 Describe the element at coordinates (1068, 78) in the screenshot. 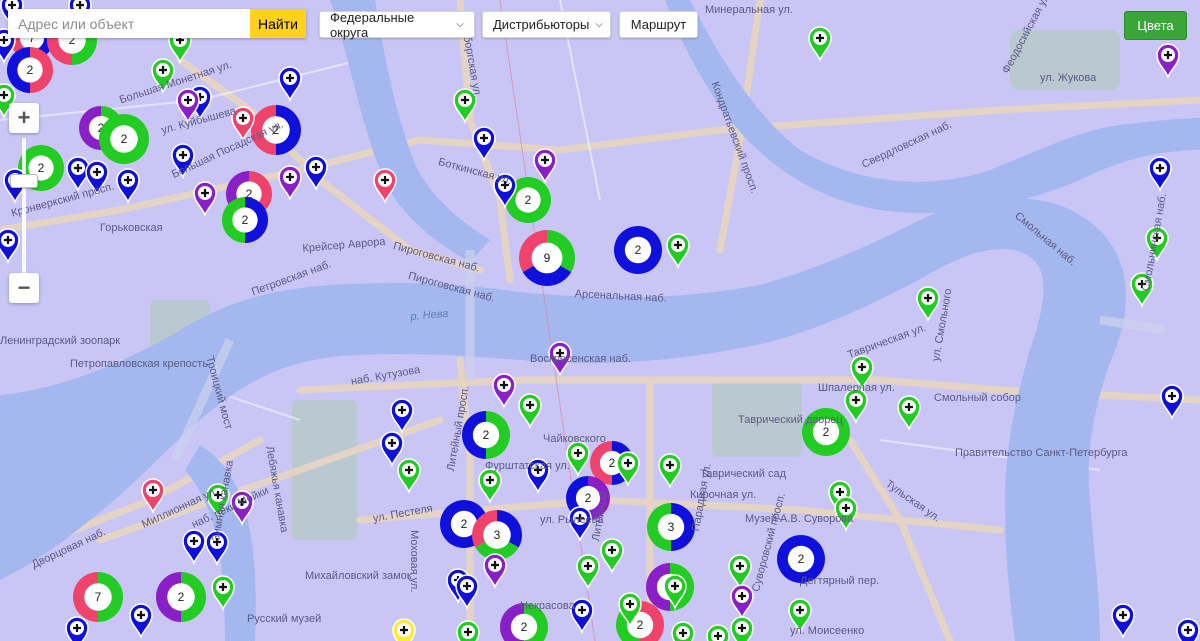

I see `map-label: ул. Жукова` at that location.